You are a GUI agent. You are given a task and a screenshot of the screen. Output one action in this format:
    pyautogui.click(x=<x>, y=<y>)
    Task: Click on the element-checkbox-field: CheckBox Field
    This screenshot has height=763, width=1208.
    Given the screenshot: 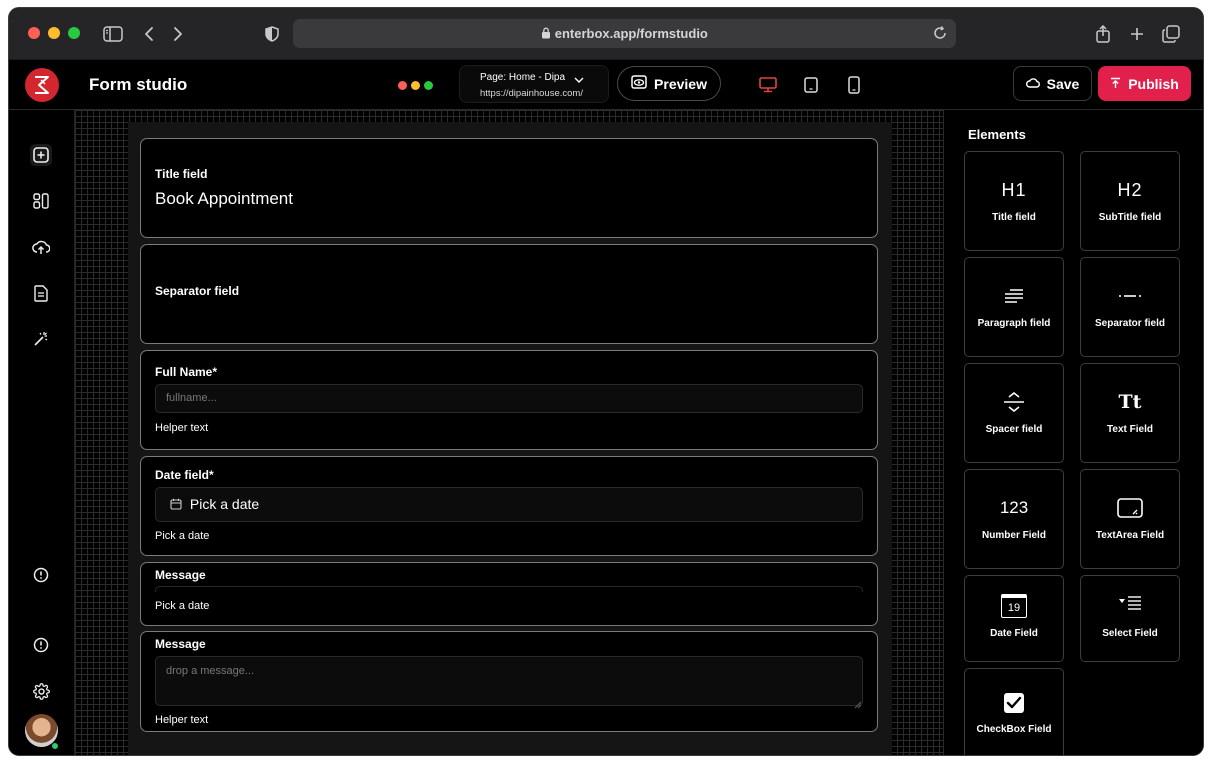 What is the action you would take?
    pyautogui.click(x=1014, y=711)
    